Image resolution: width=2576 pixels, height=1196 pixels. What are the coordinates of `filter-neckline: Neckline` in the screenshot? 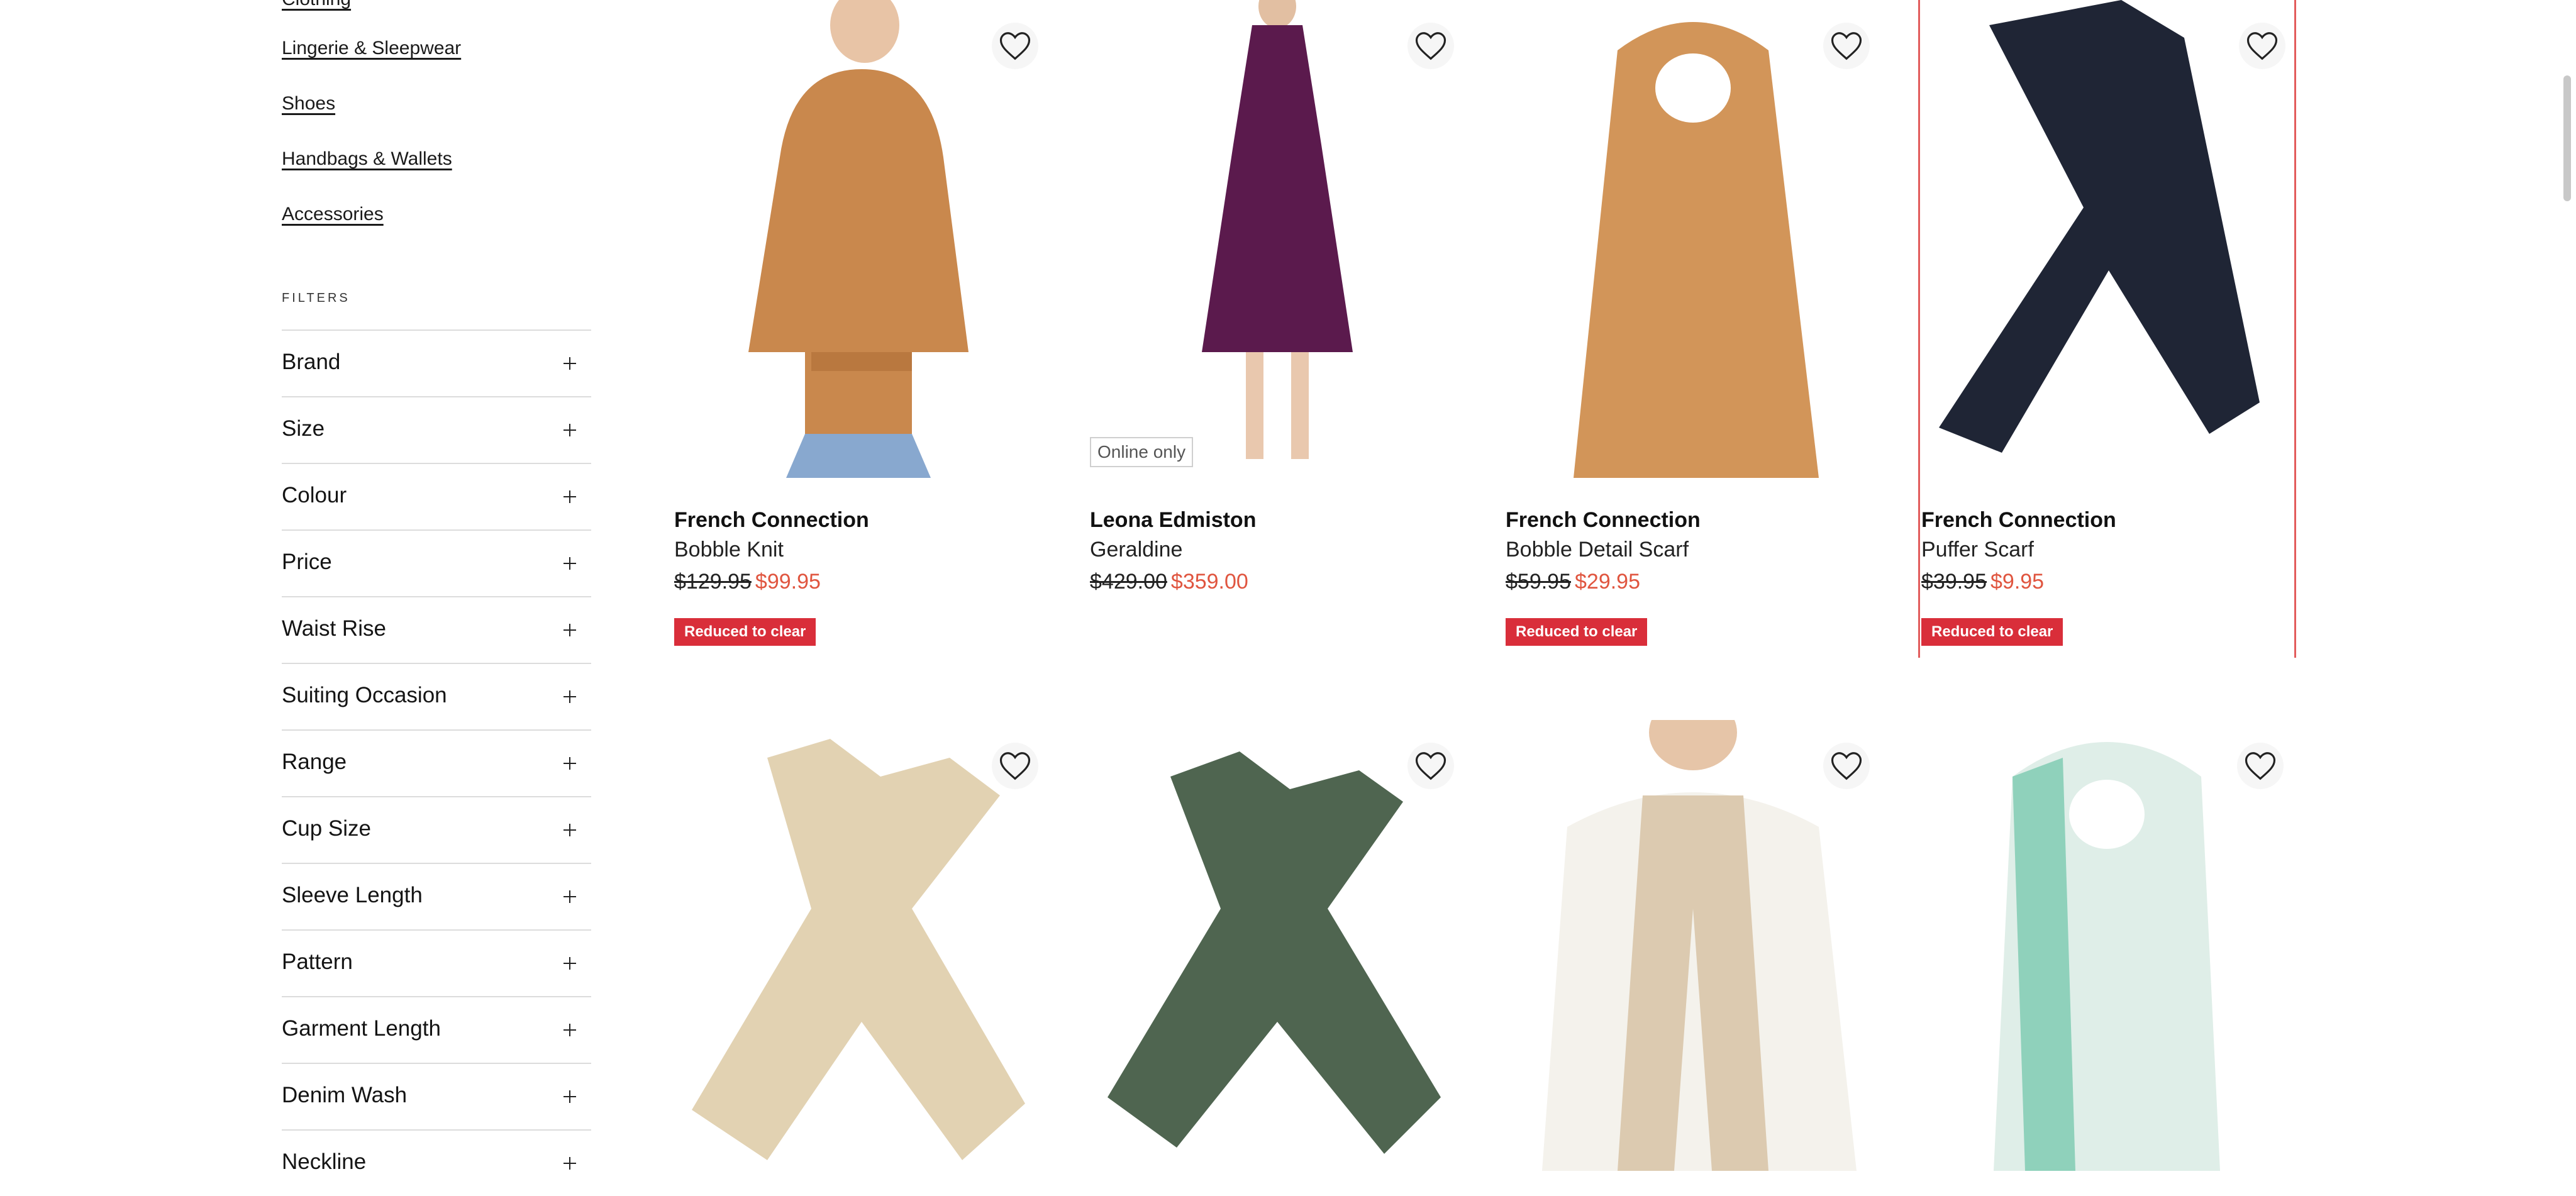 It's located at (436, 1162).